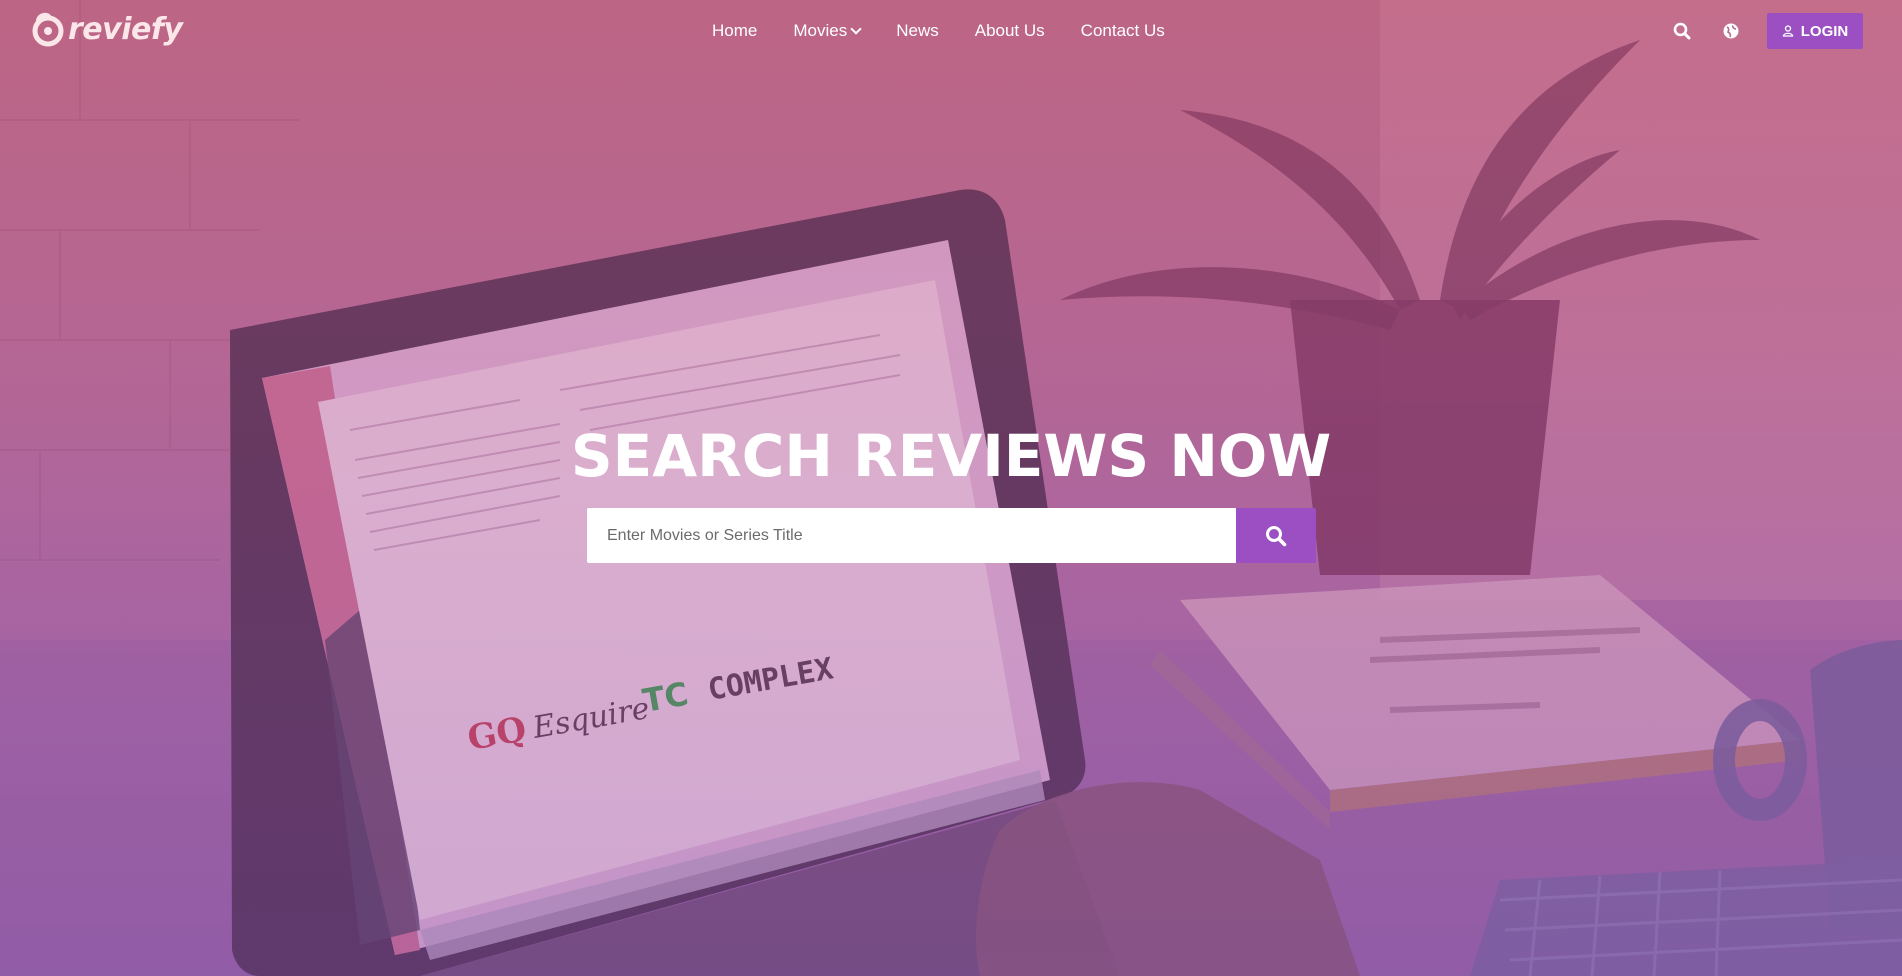  I want to click on nav-item-label: Contact Us, so click(1122, 30).